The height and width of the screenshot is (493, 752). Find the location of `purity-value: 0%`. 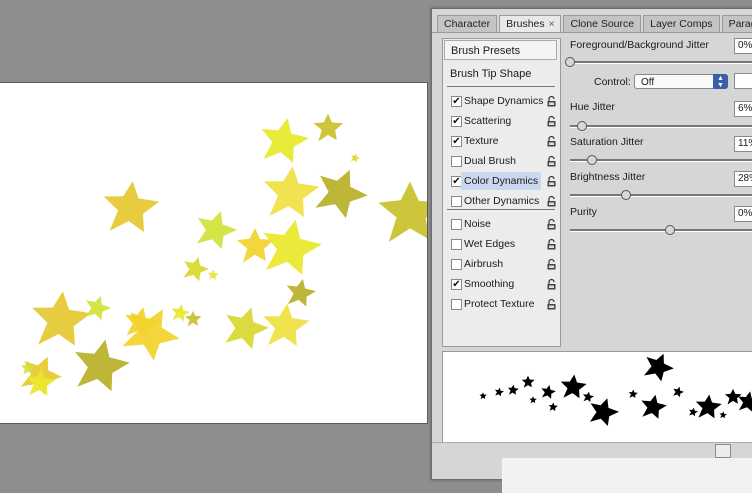

purity-value: 0% is located at coordinates (743, 214).